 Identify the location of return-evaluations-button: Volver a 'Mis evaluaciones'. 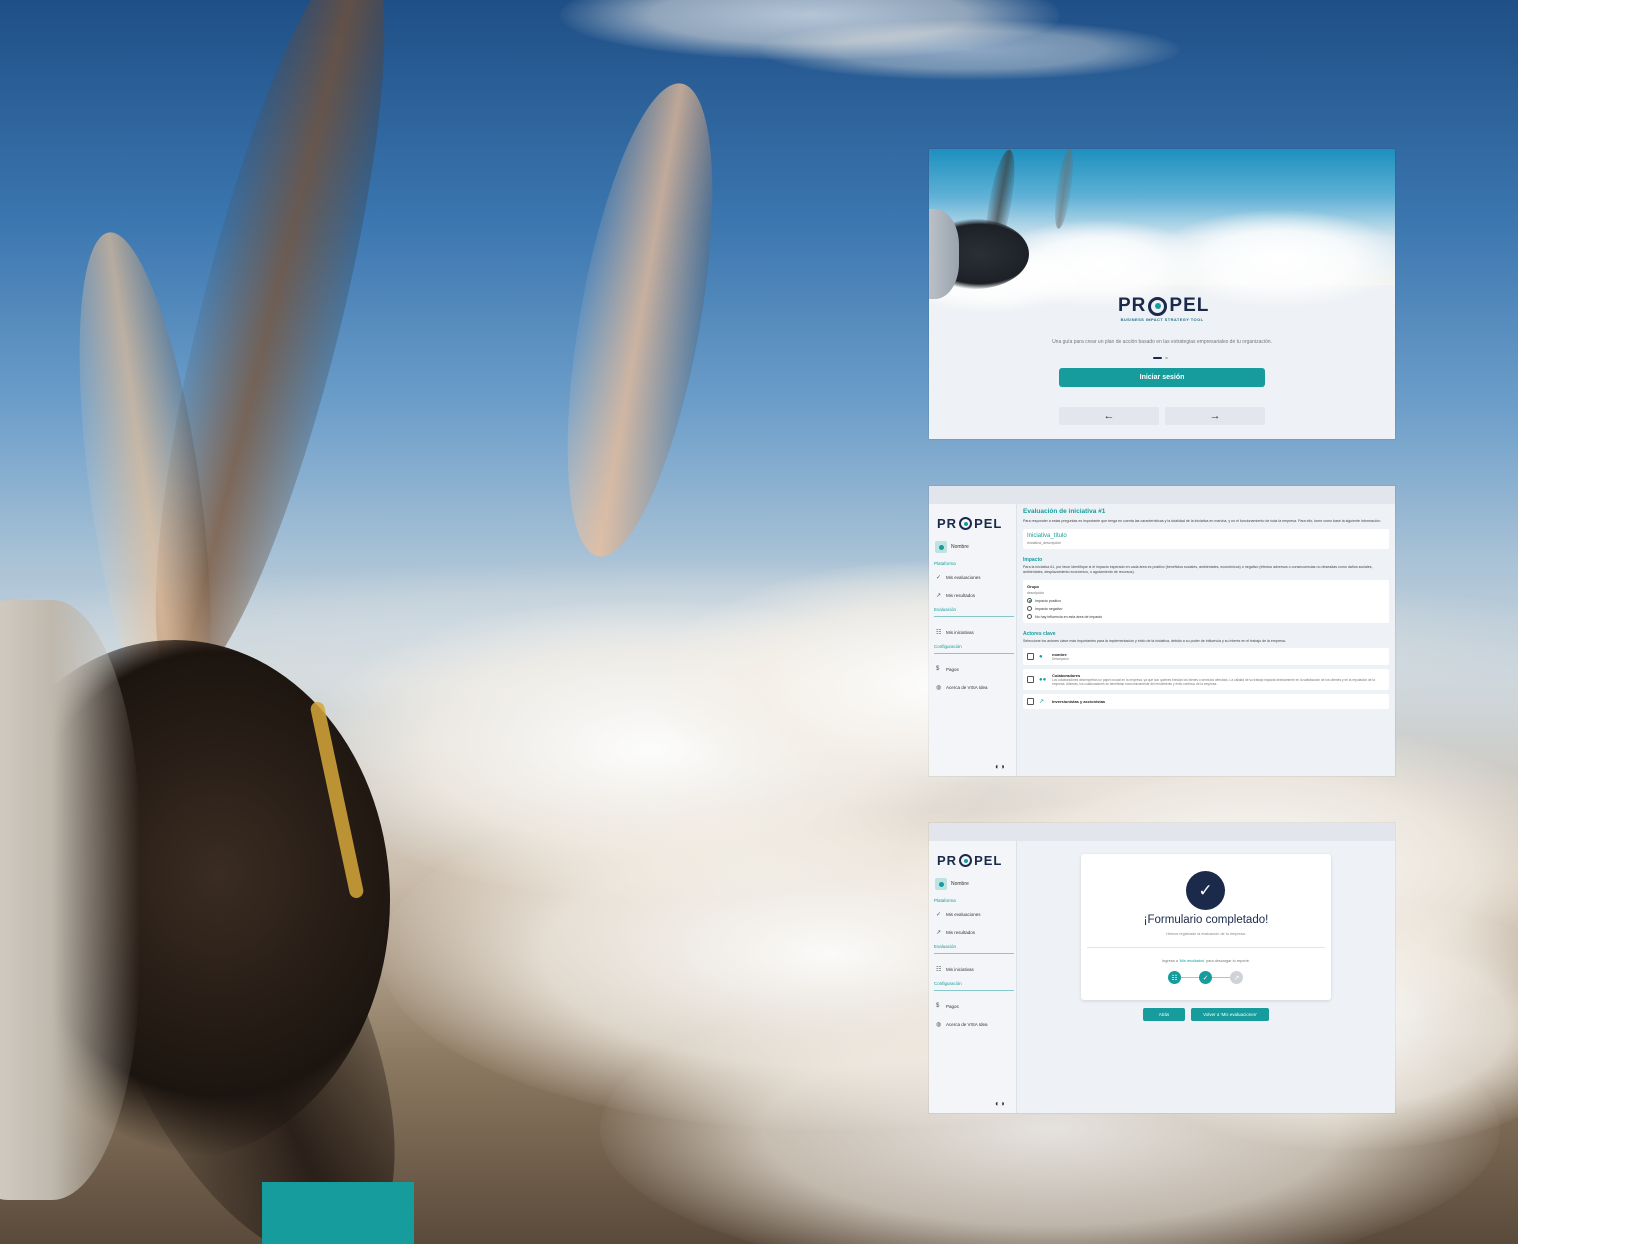
(1230, 1014).